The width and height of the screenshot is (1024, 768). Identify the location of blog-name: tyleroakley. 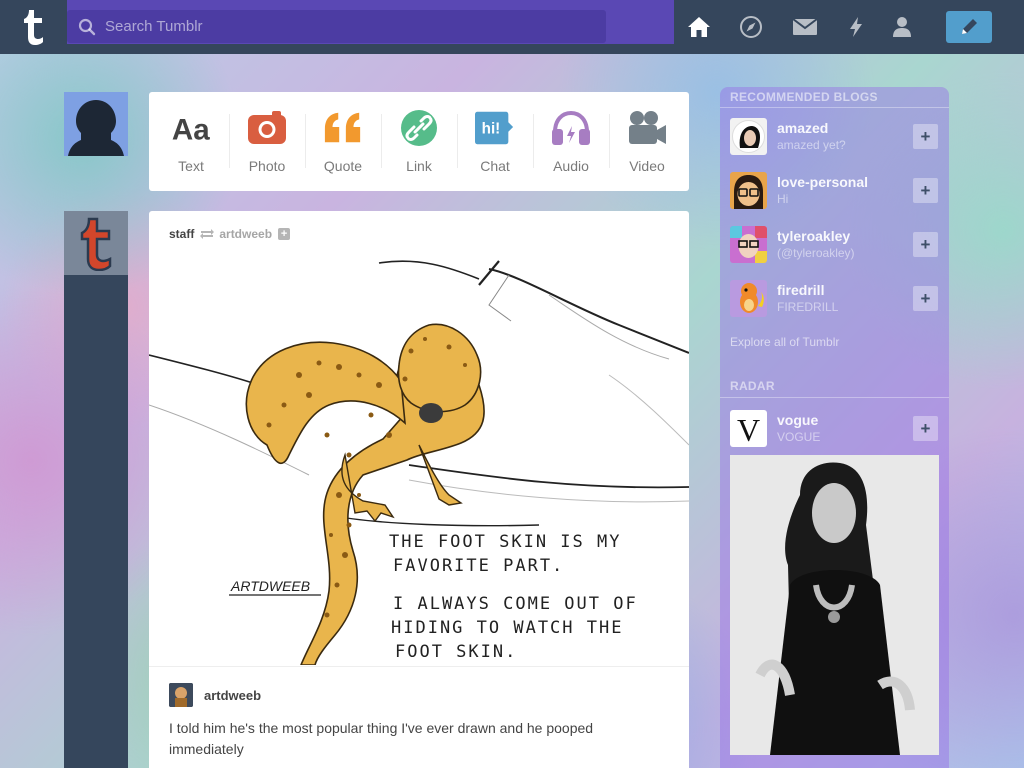
(813, 236).